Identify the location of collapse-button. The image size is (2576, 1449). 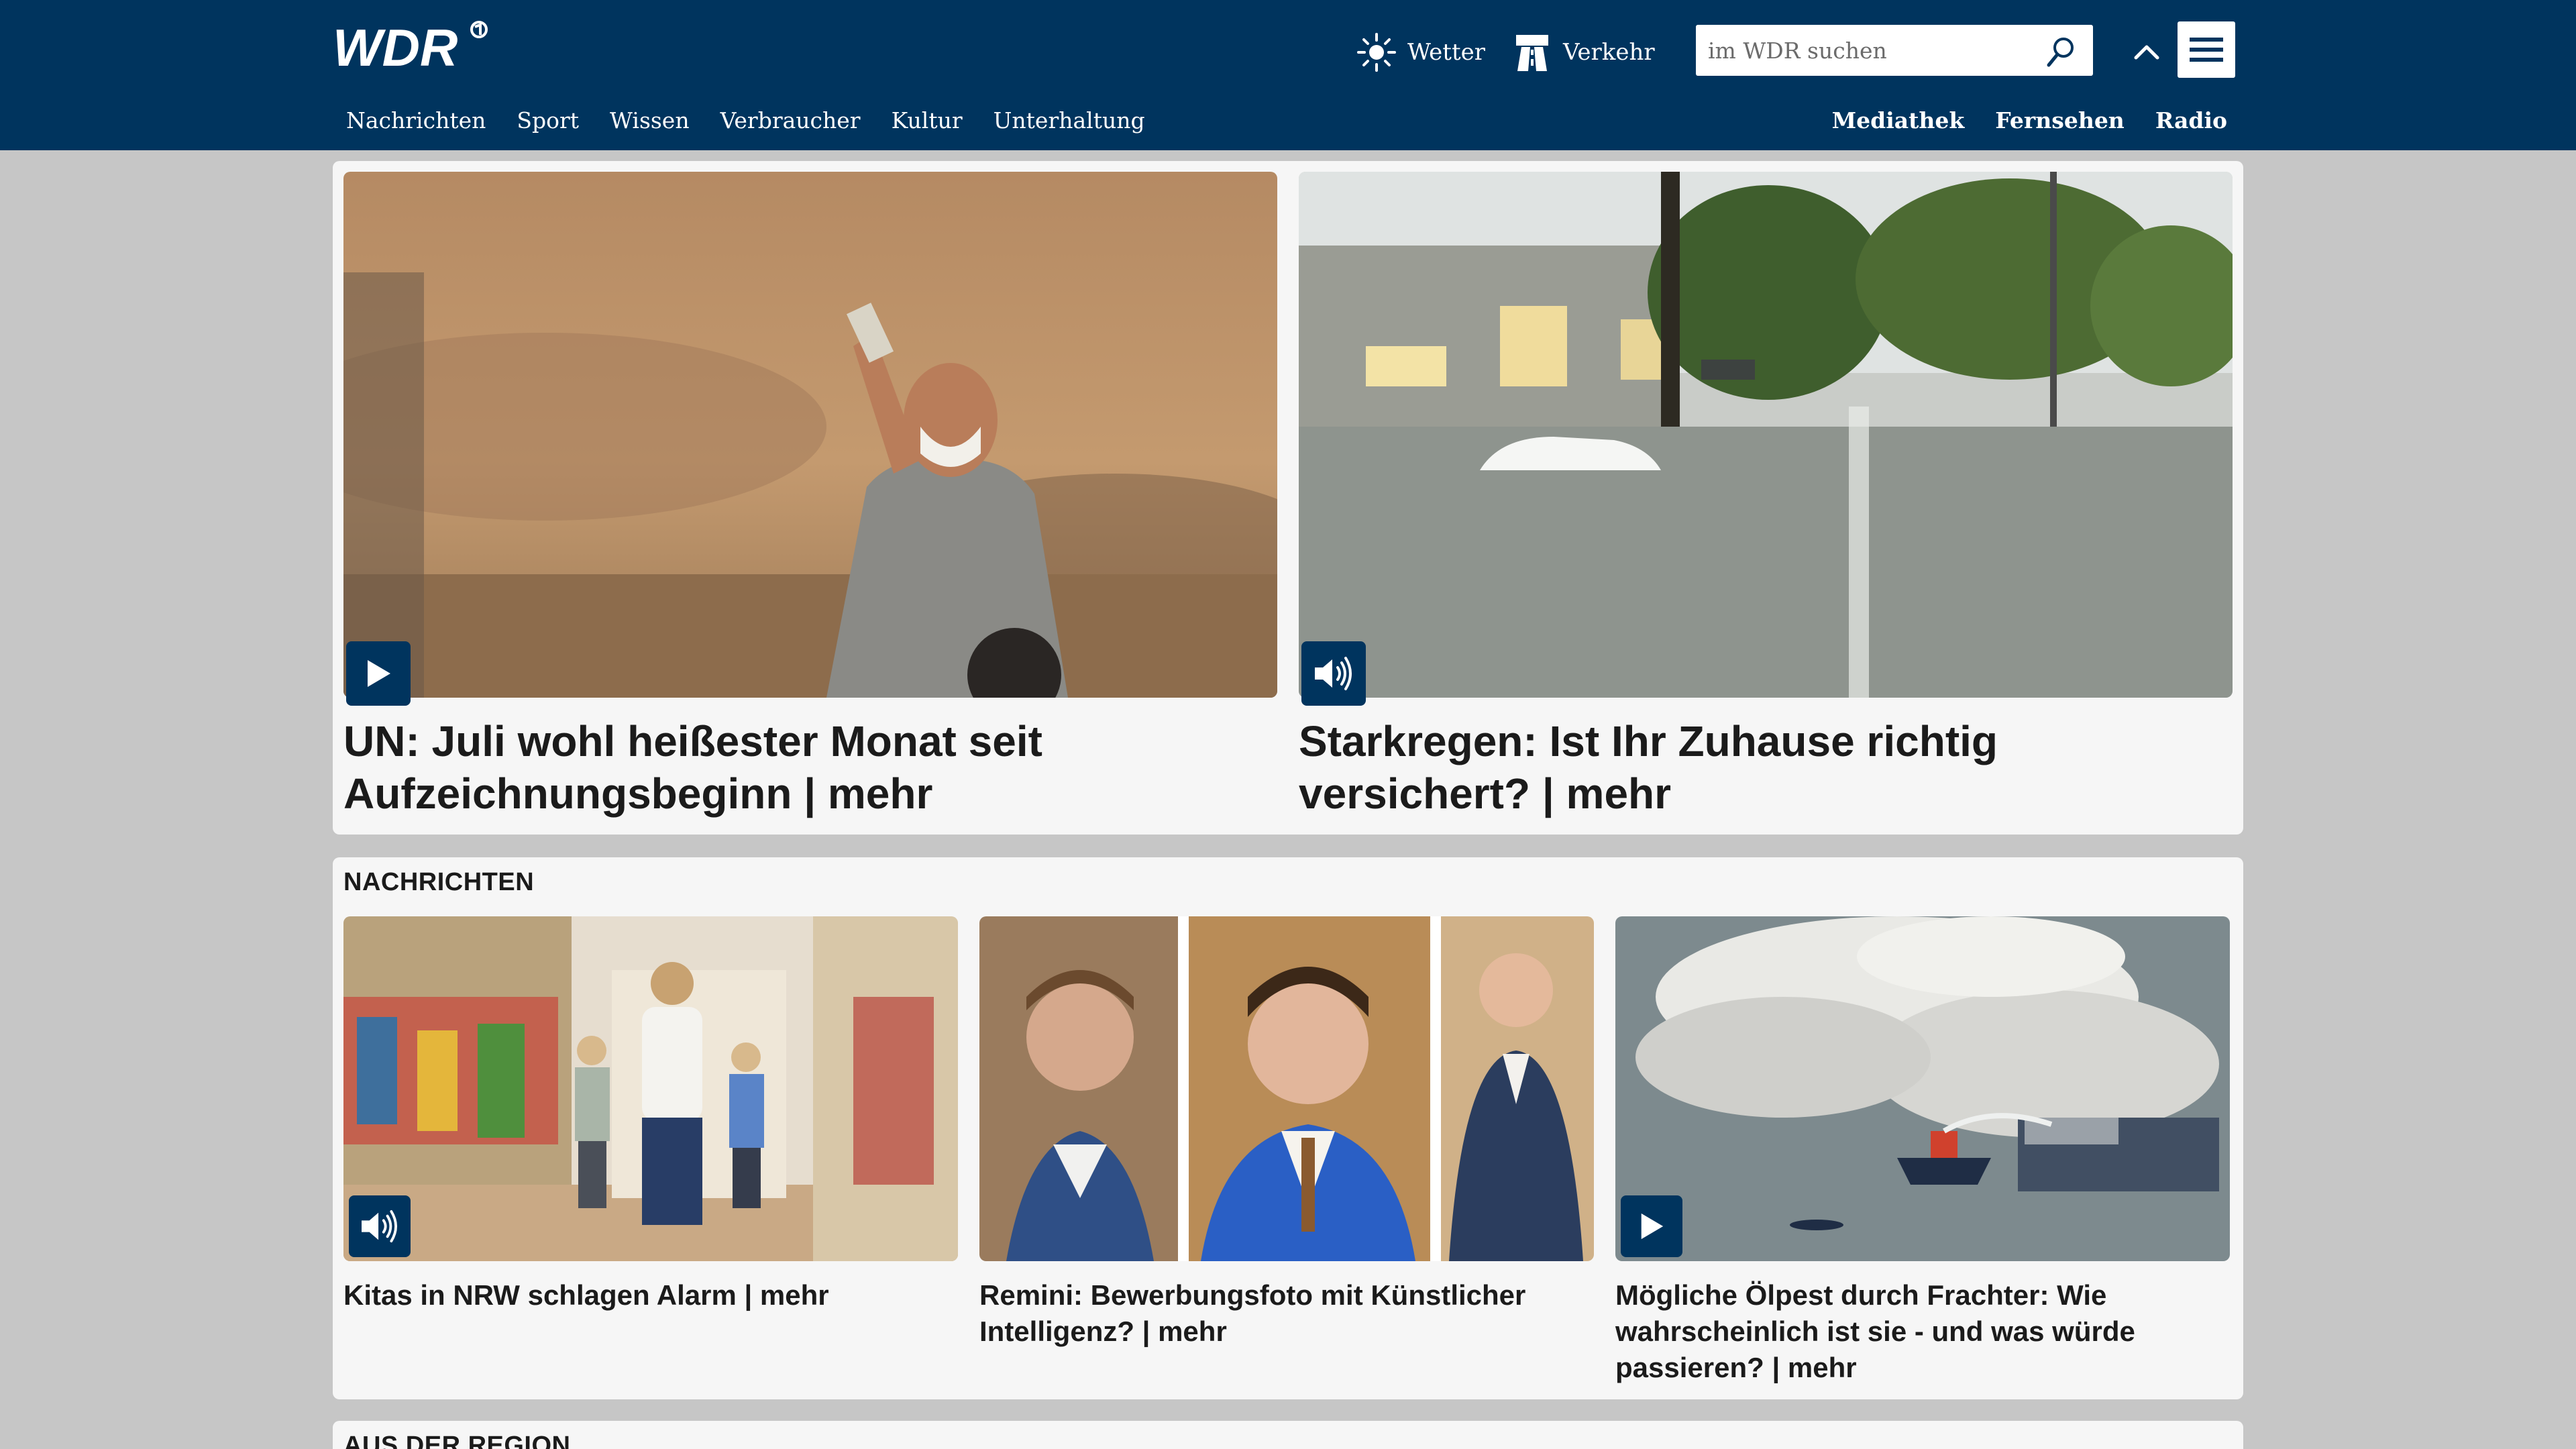
(2146, 52).